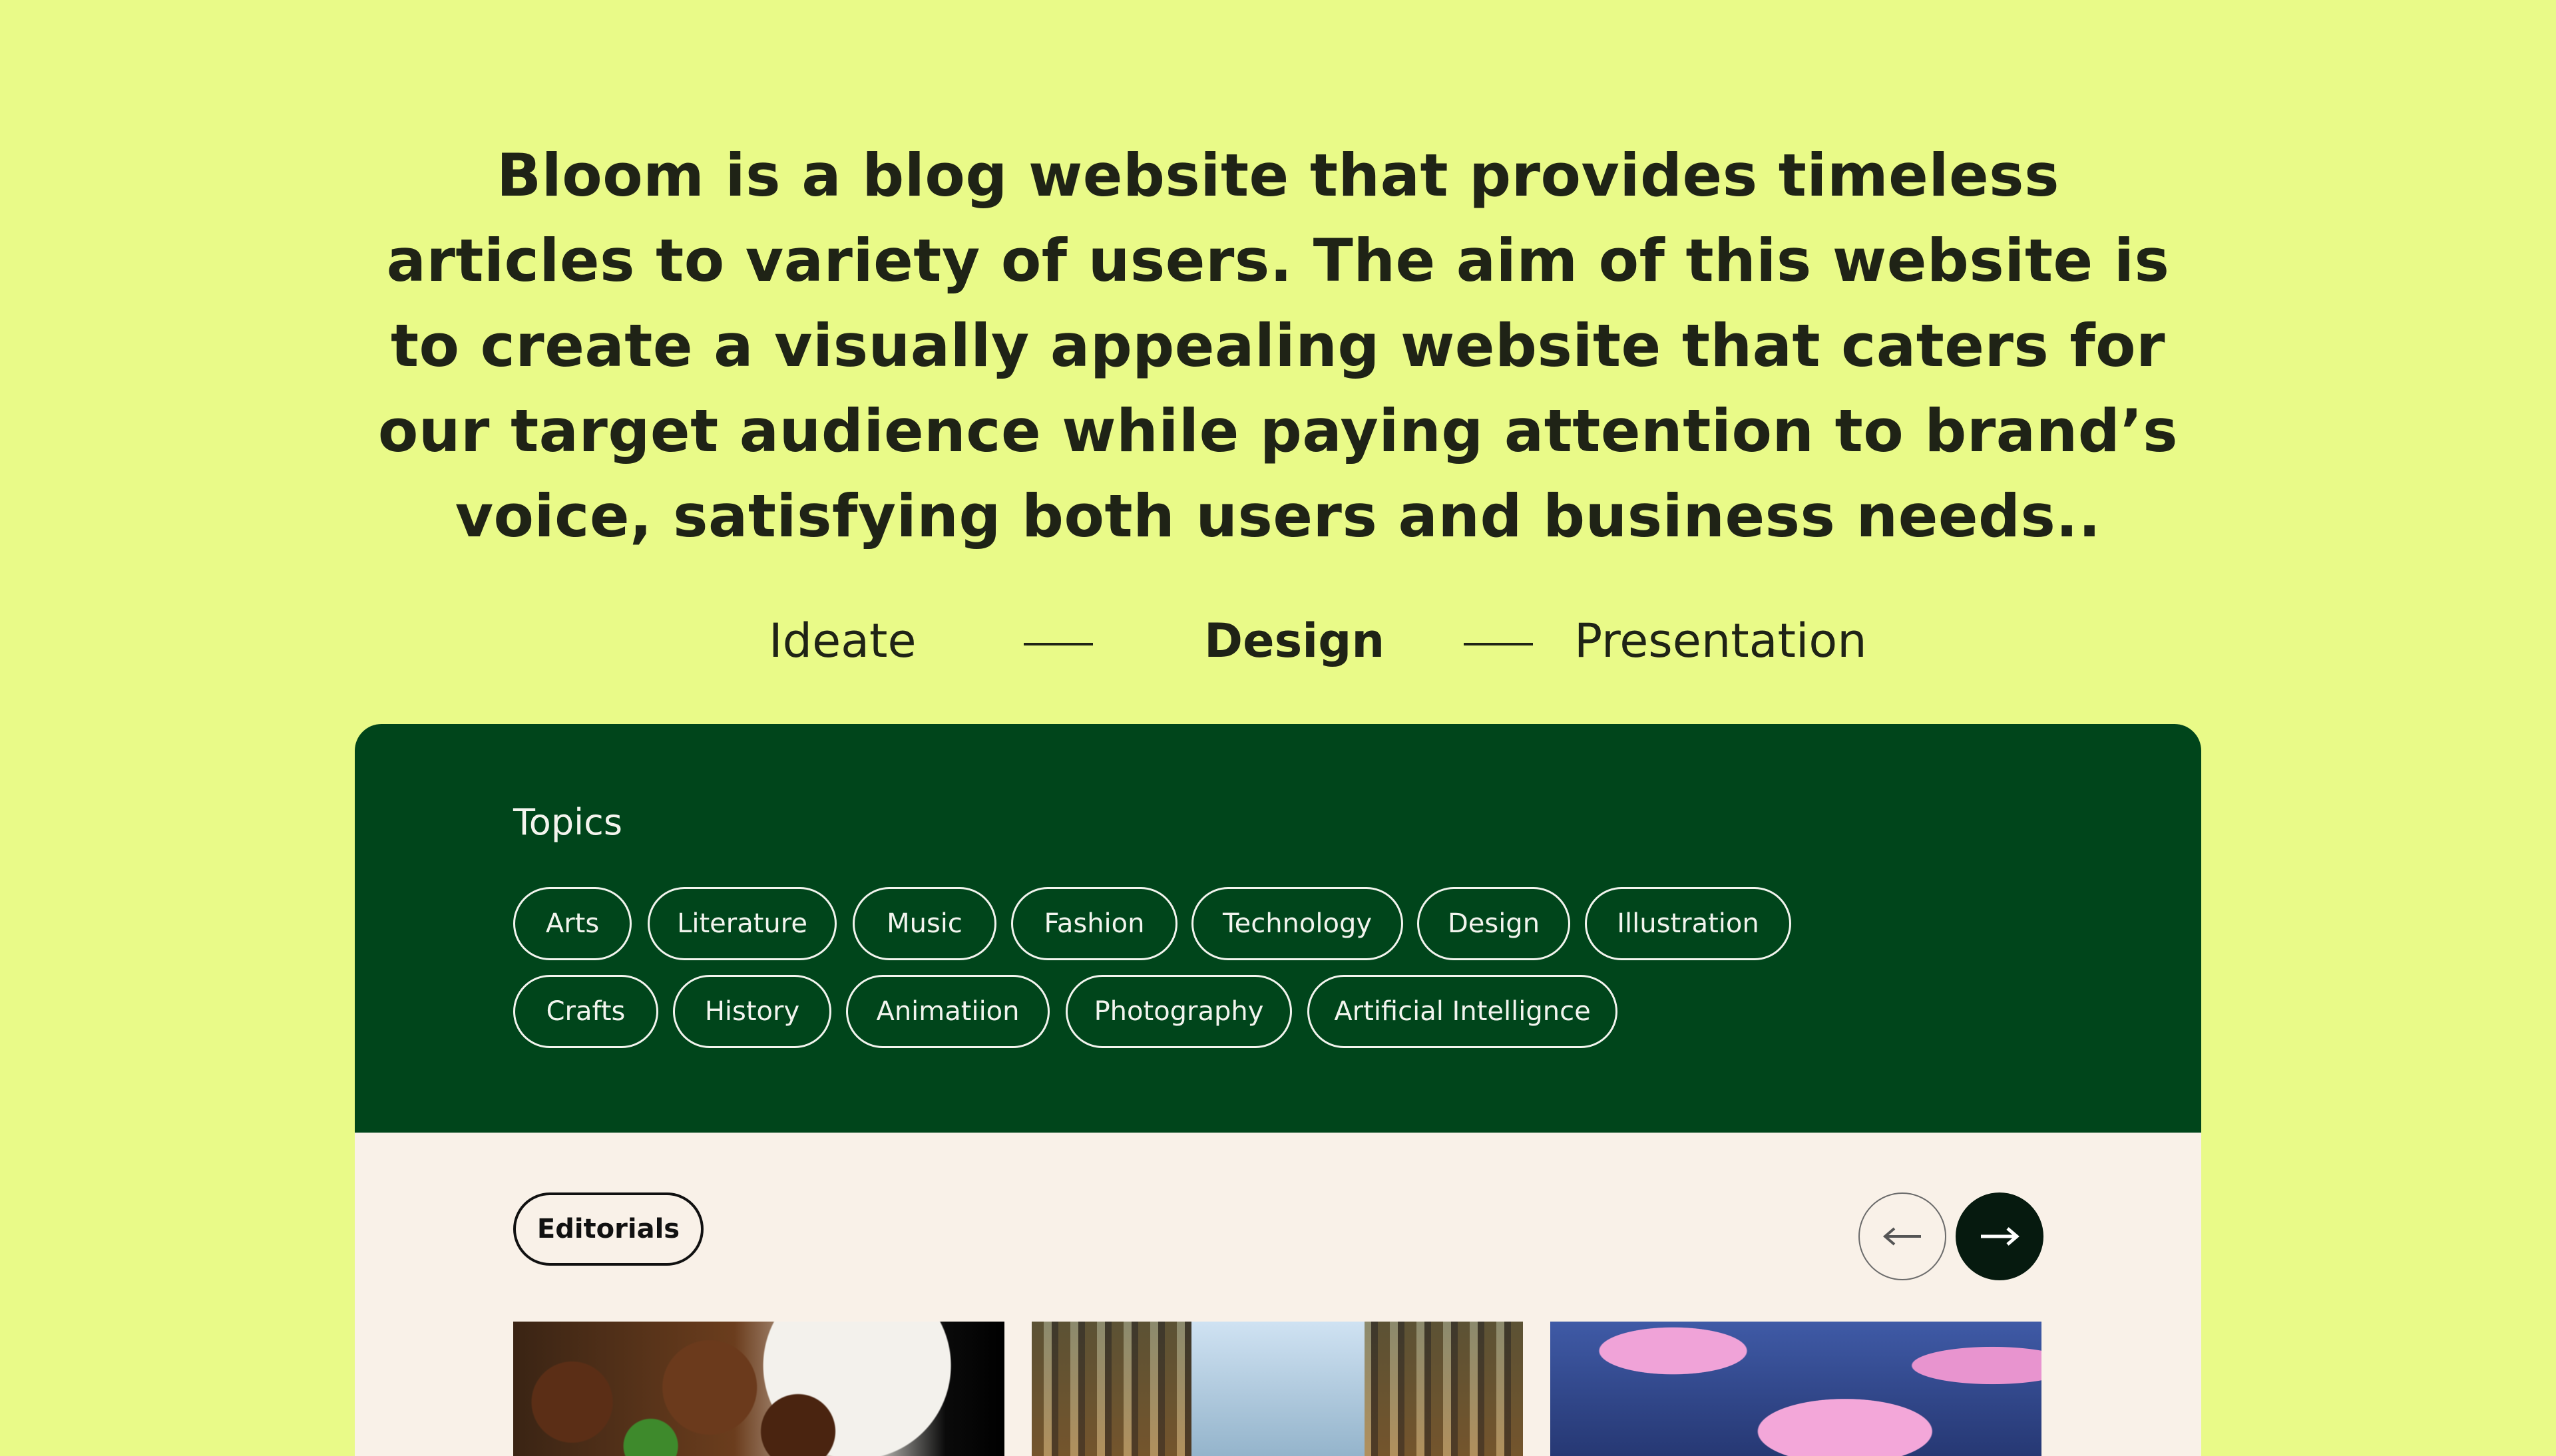  I want to click on topic-chip-music: Music, so click(924, 923).